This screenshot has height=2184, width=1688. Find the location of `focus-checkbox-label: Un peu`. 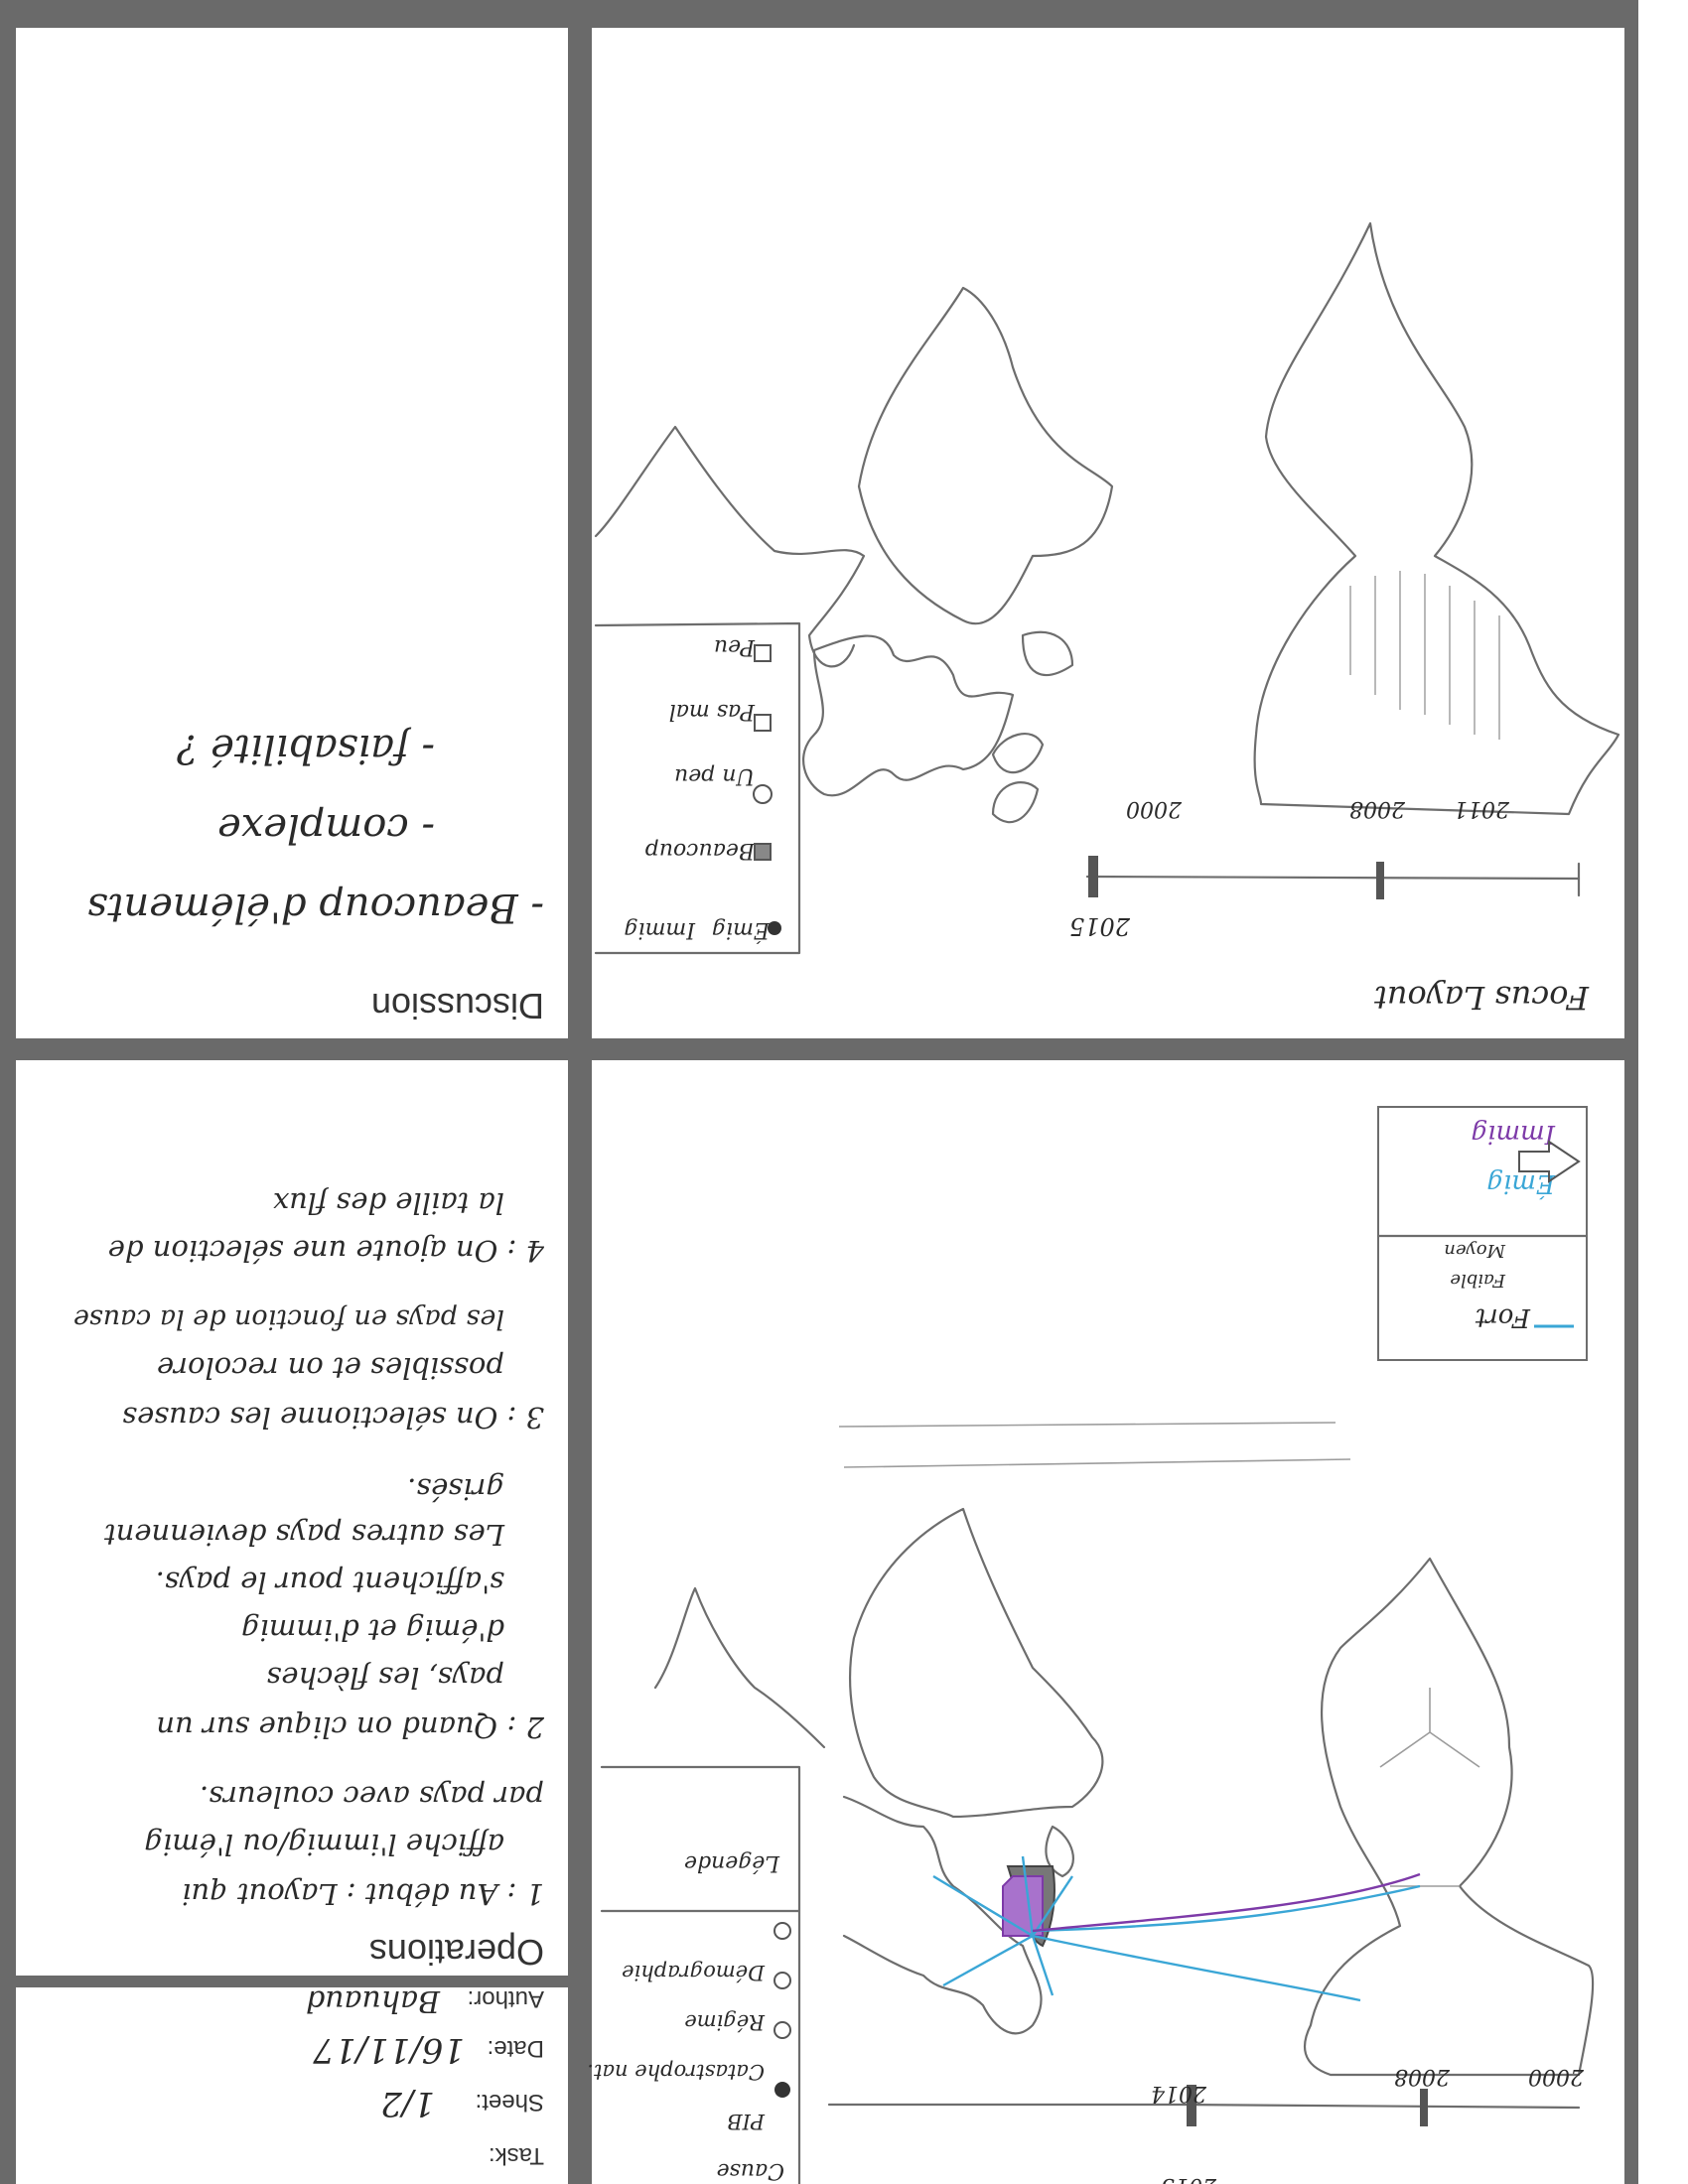

focus-checkbox-label: Un peu is located at coordinates (714, 775).